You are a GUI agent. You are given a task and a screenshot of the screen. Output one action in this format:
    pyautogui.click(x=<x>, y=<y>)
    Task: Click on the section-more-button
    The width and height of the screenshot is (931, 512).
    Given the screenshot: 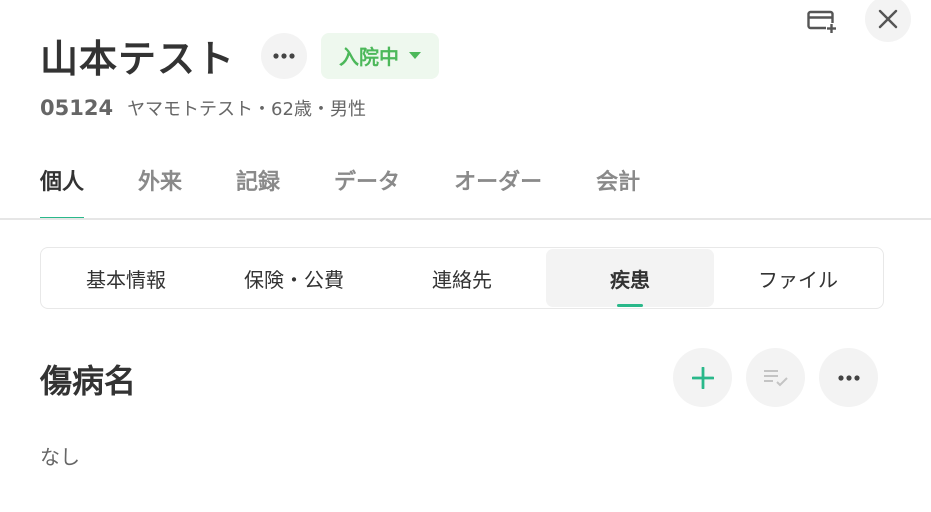 What is the action you would take?
    pyautogui.click(x=848, y=377)
    